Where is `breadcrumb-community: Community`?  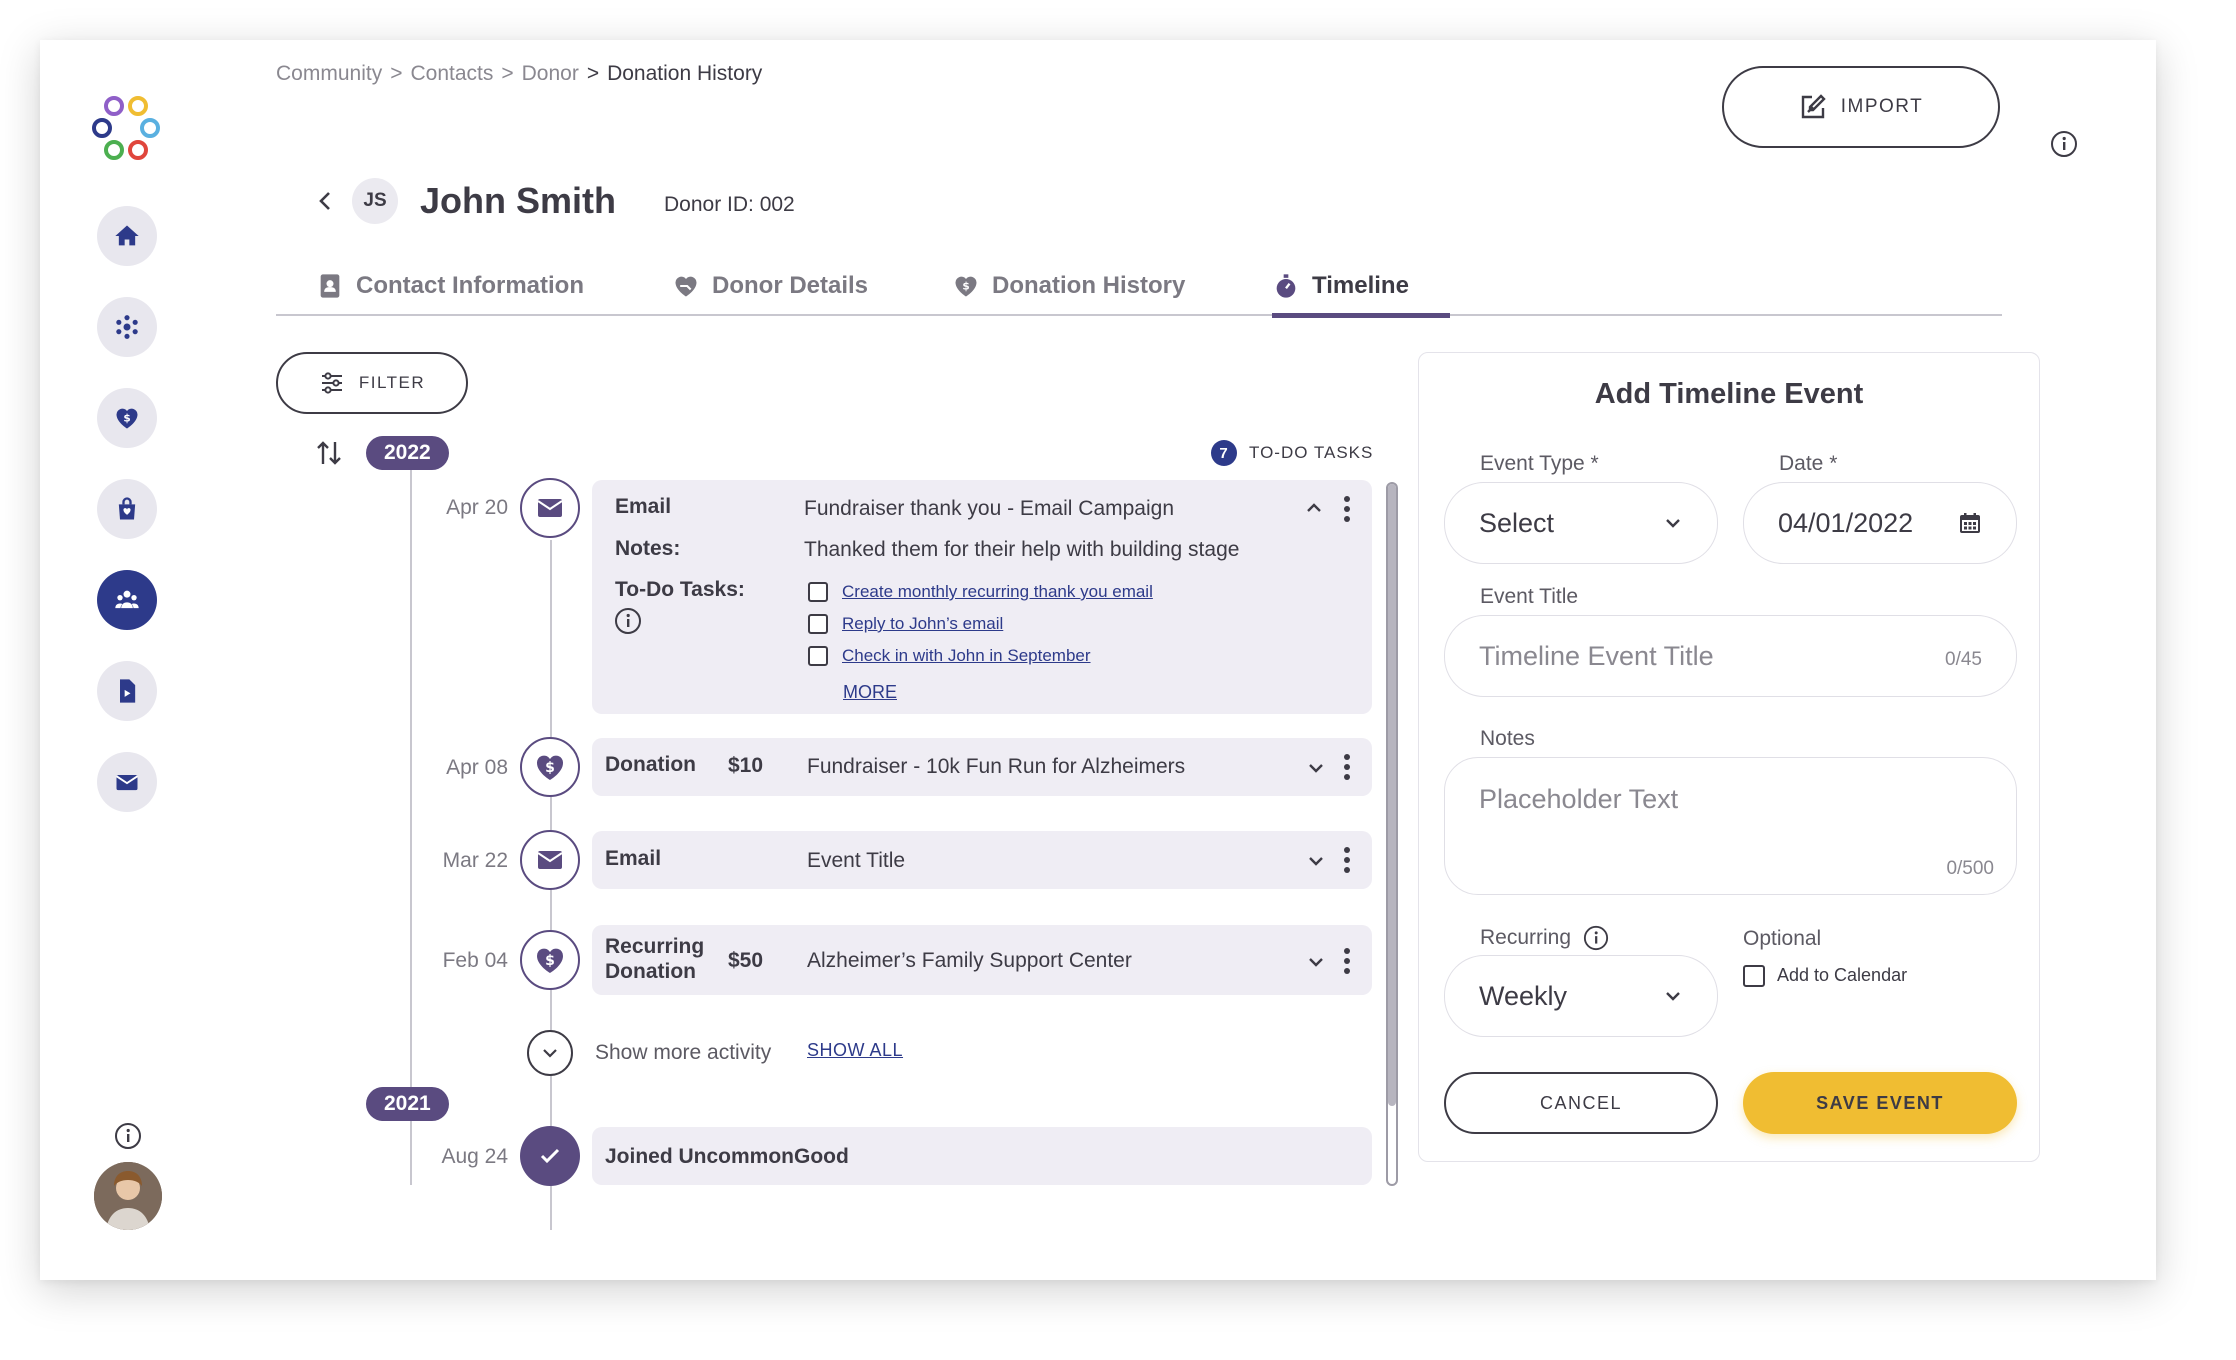
breadcrumb-community: Community is located at coordinates (329, 74).